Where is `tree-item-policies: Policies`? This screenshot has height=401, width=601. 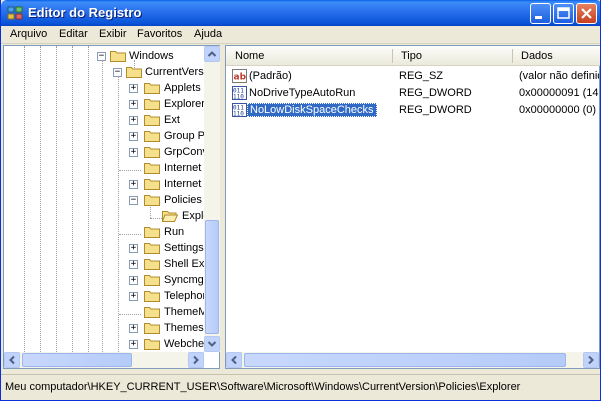 tree-item-policies: Policies is located at coordinates (183, 200).